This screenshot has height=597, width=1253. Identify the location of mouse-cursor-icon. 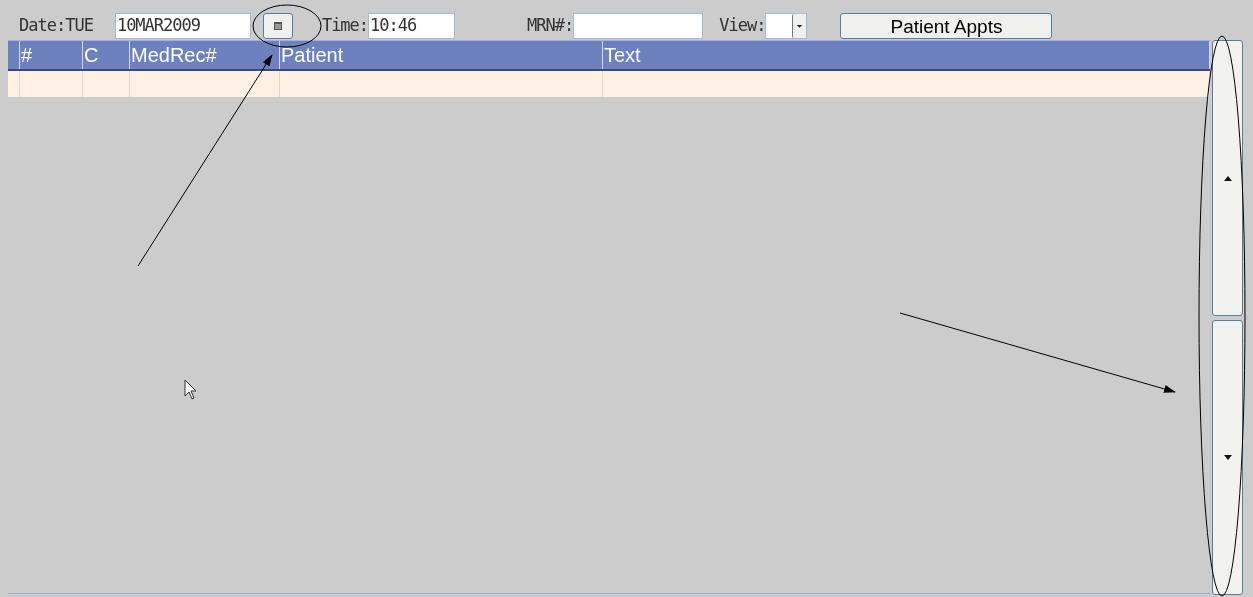
(190, 389).